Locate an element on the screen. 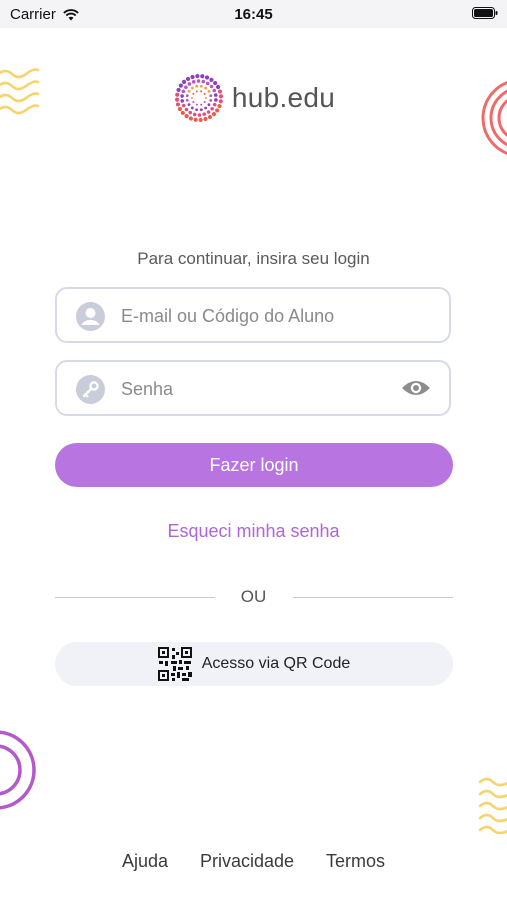 This screenshot has width=507, height=900. footer-links: Ajuda Privacidade Termos is located at coordinates (253, 862).